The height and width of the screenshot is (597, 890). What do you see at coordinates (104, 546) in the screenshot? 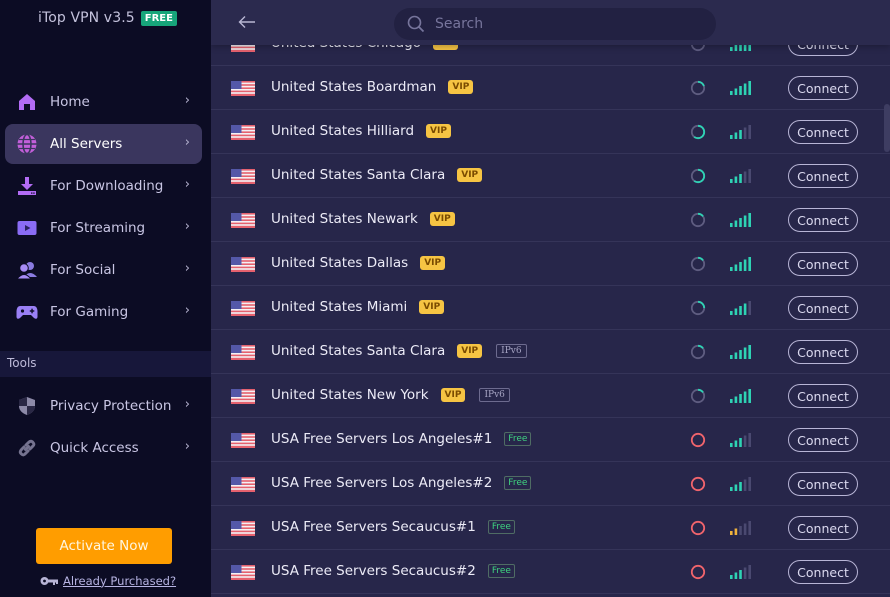
I see `activate-now-button: Activate Now` at bounding box center [104, 546].